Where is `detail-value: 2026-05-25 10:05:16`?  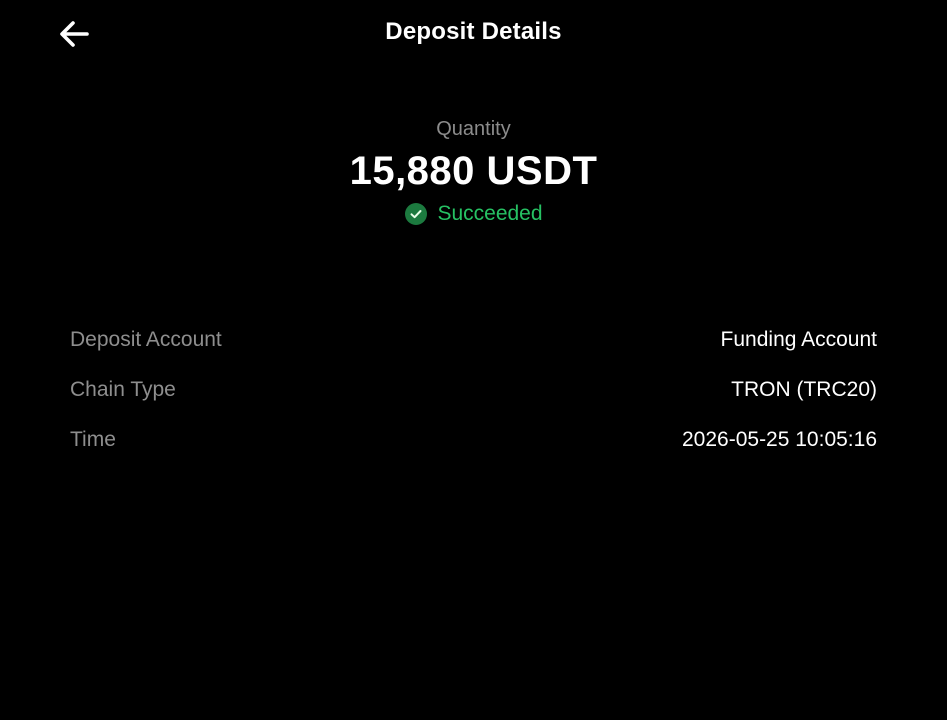 detail-value: 2026-05-25 10:05:16 is located at coordinates (779, 439).